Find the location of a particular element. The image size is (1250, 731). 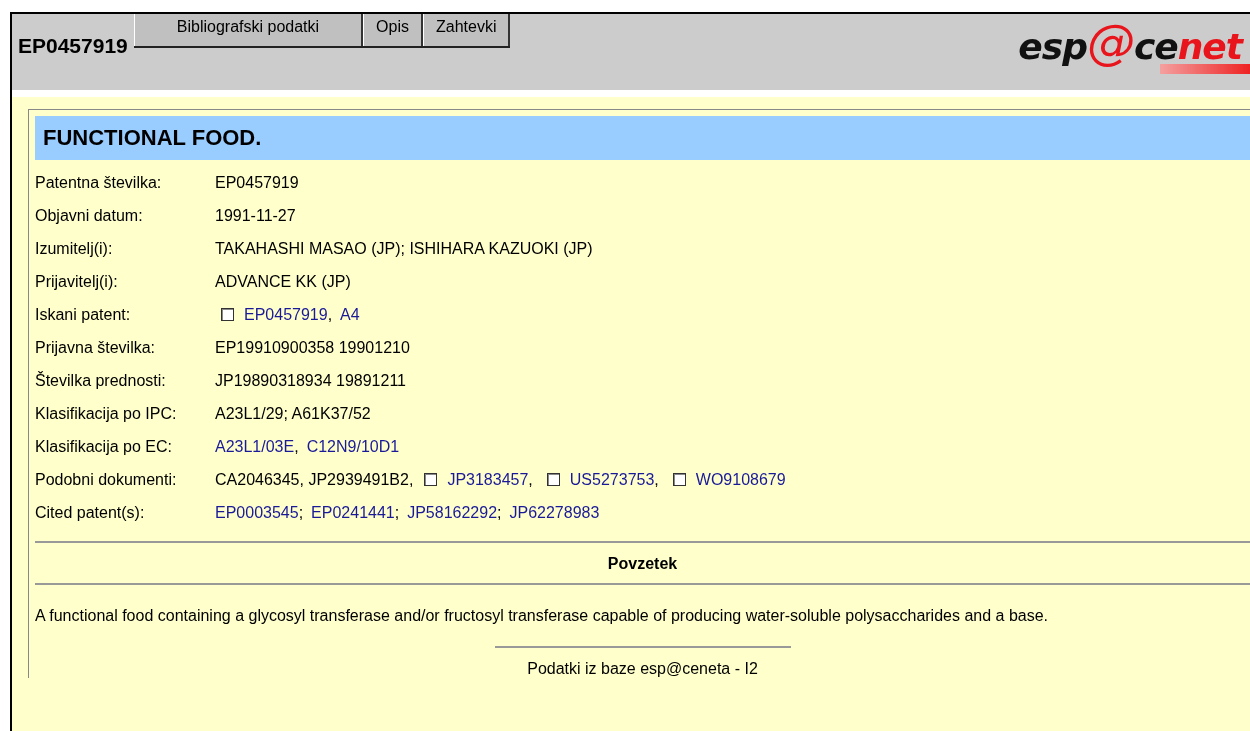

patent-link: EP0003545 is located at coordinates (257, 512).